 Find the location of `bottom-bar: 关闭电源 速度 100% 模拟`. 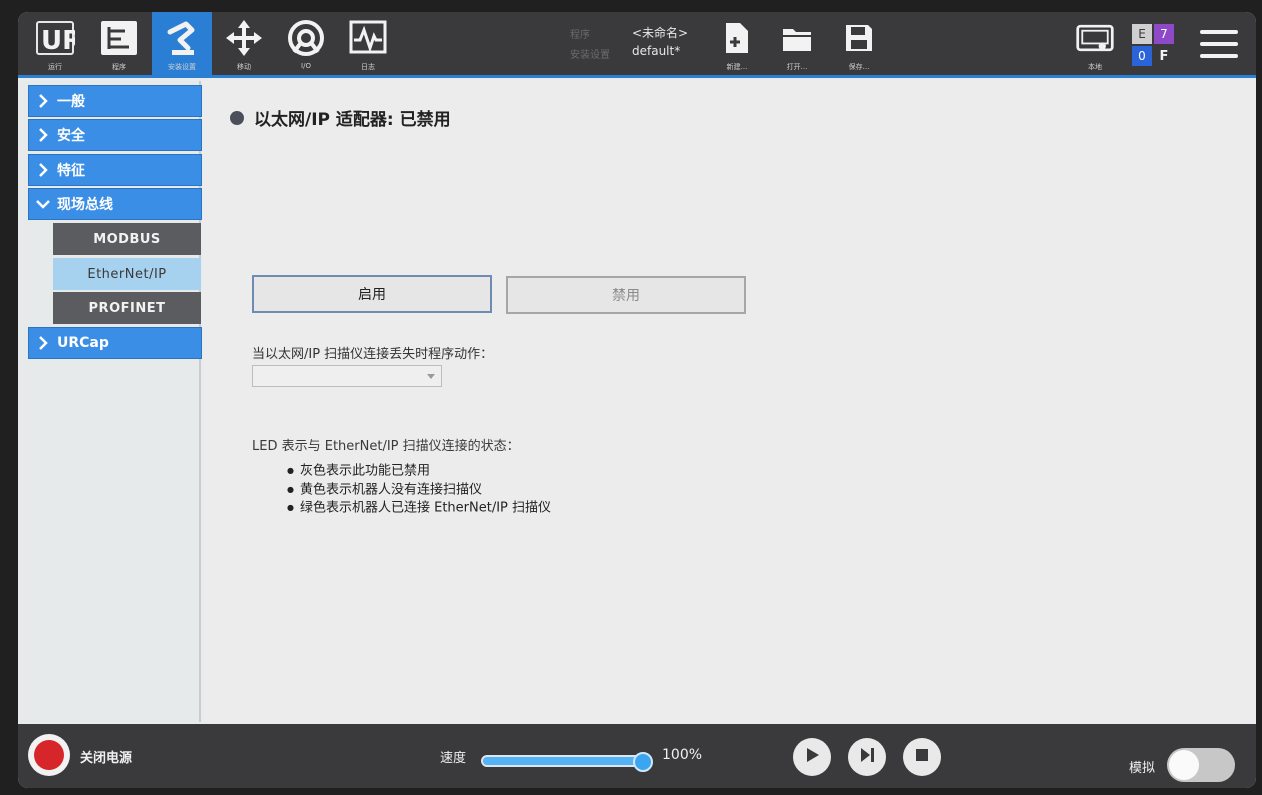

bottom-bar: 关闭电源 速度 100% 模拟 is located at coordinates (637, 756).